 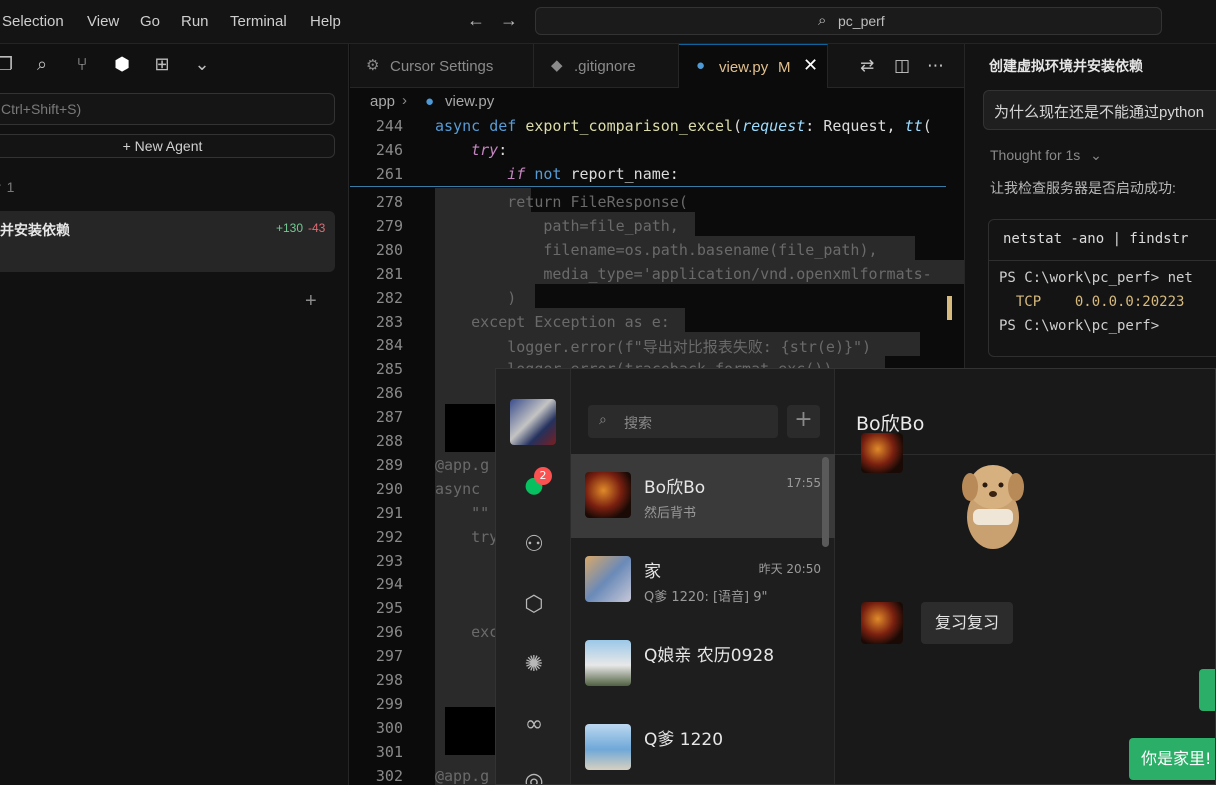 What do you see at coordinates (543, 476) in the screenshot?
I see `unread-badge: 2` at bounding box center [543, 476].